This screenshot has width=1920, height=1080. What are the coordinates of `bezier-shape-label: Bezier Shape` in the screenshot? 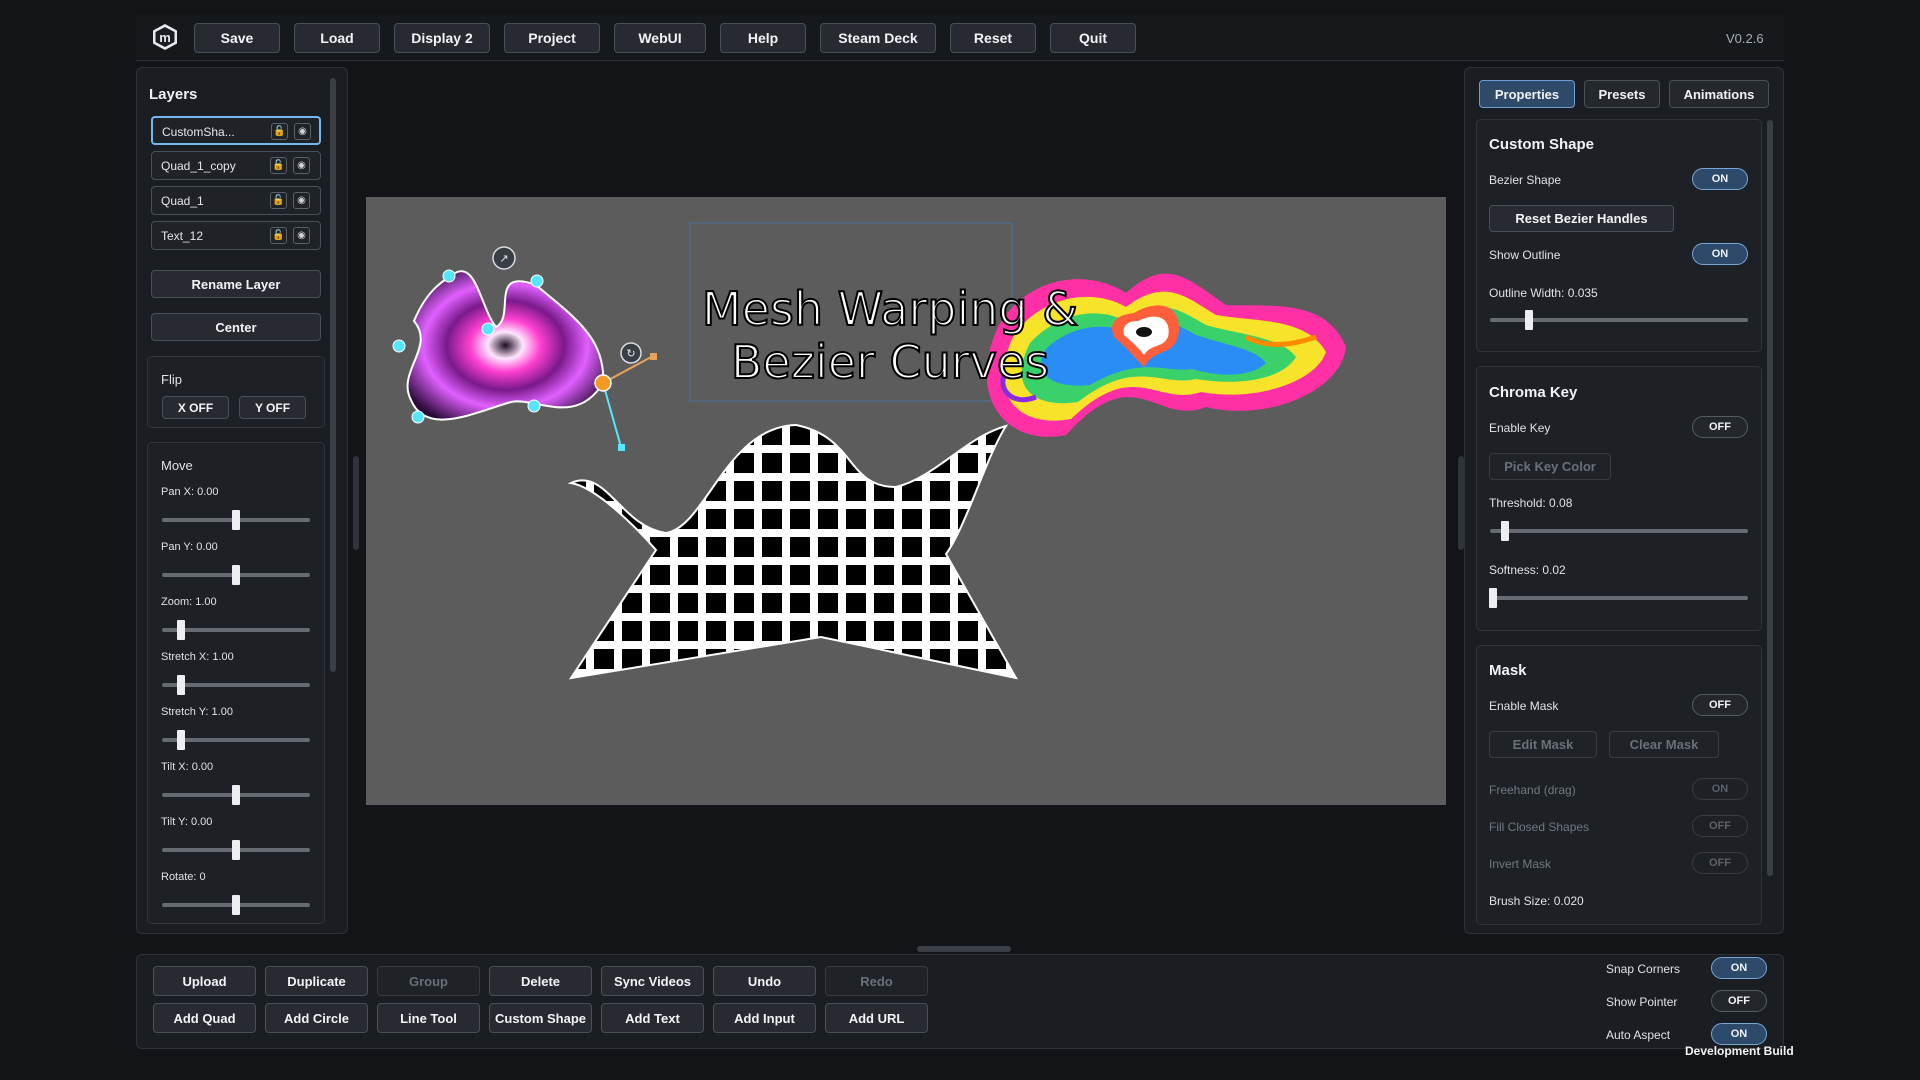 It's located at (1525, 180).